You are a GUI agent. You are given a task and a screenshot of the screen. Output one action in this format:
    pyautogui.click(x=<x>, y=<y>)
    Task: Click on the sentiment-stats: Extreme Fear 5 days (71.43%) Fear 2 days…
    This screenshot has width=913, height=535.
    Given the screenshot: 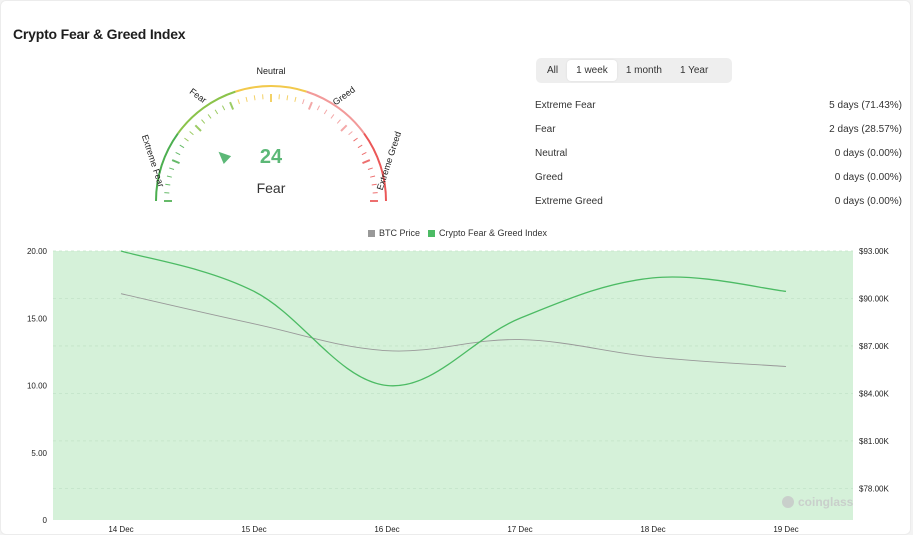 What is the action you would take?
    pyautogui.click(x=718, y=153)
    